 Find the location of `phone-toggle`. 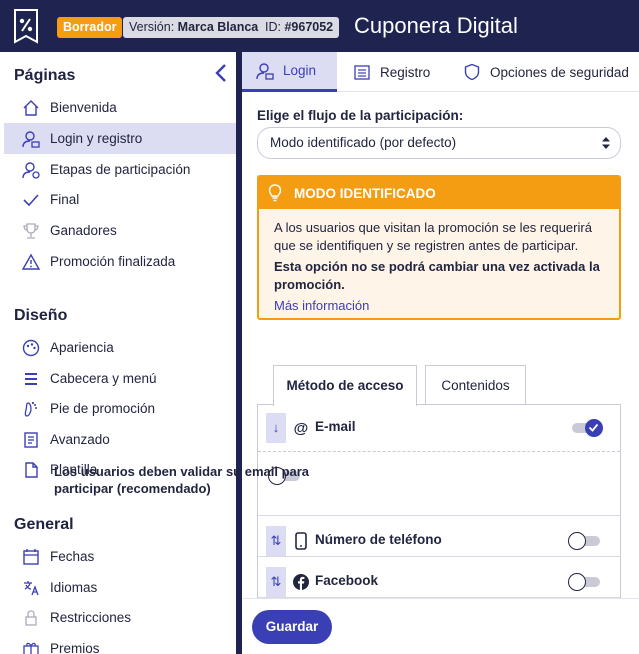

phone-toggle is located at coordinates (586, 541).